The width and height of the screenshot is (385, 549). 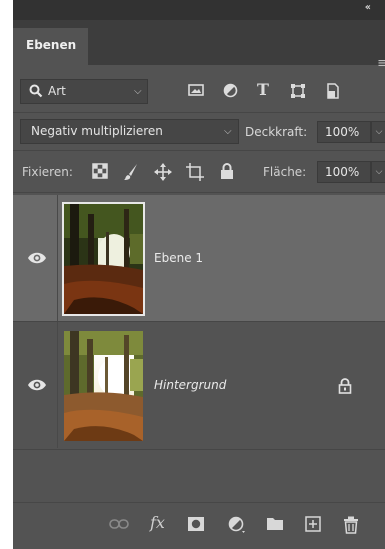 I want to click on type-filter-icon: T, so click(x=263, y=89).